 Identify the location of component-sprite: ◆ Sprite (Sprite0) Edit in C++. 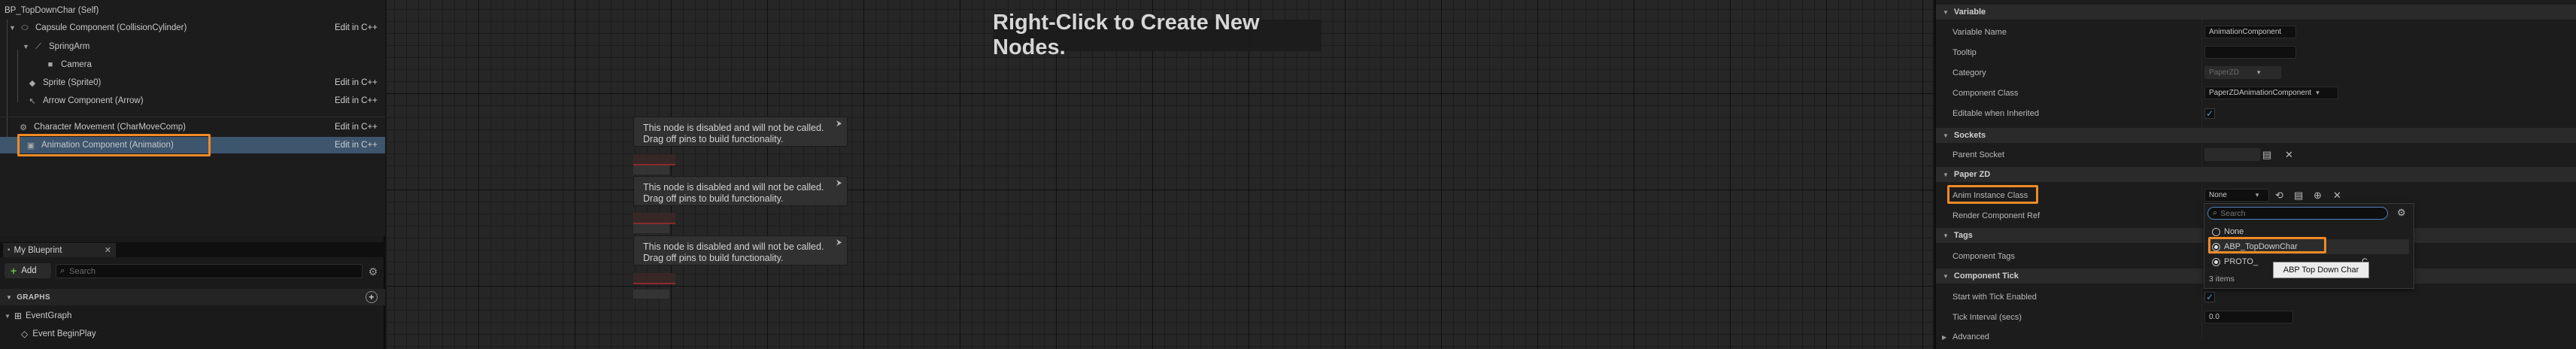
(192, 83).